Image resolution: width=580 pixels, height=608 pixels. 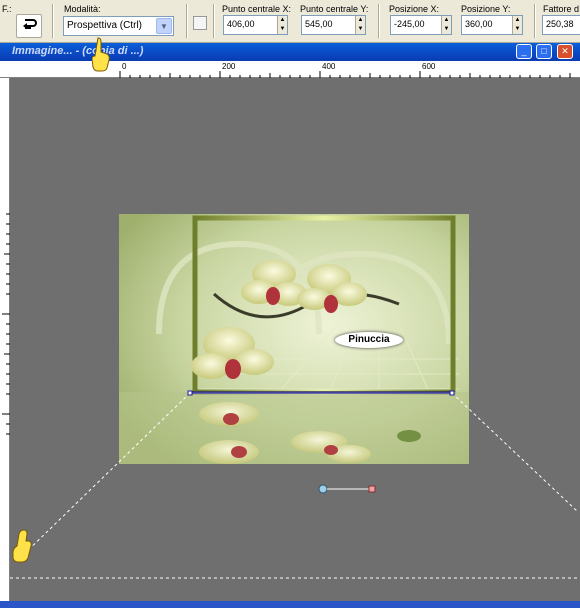 What do you see at coordinates (290, 604) in the screenshot?
I see `window-bottom-border` at bounding box center [290, 604].